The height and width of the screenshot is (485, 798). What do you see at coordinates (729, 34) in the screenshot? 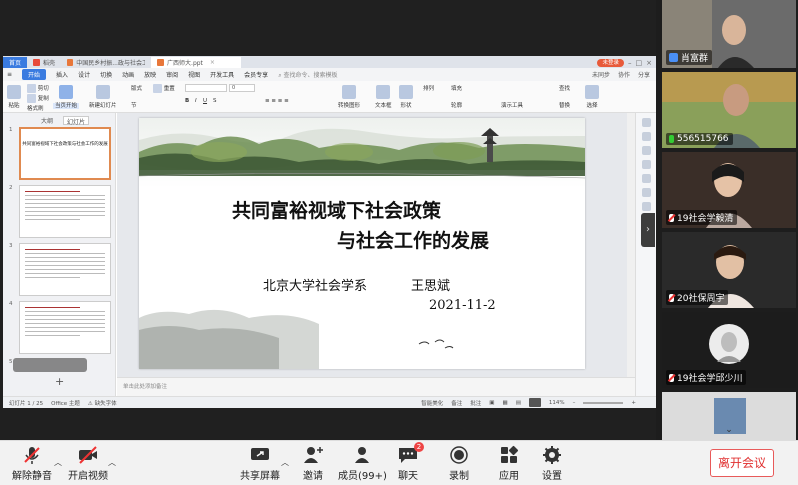
I see `participant-tile-1: 肖富群` at bounding box center [729, 34].